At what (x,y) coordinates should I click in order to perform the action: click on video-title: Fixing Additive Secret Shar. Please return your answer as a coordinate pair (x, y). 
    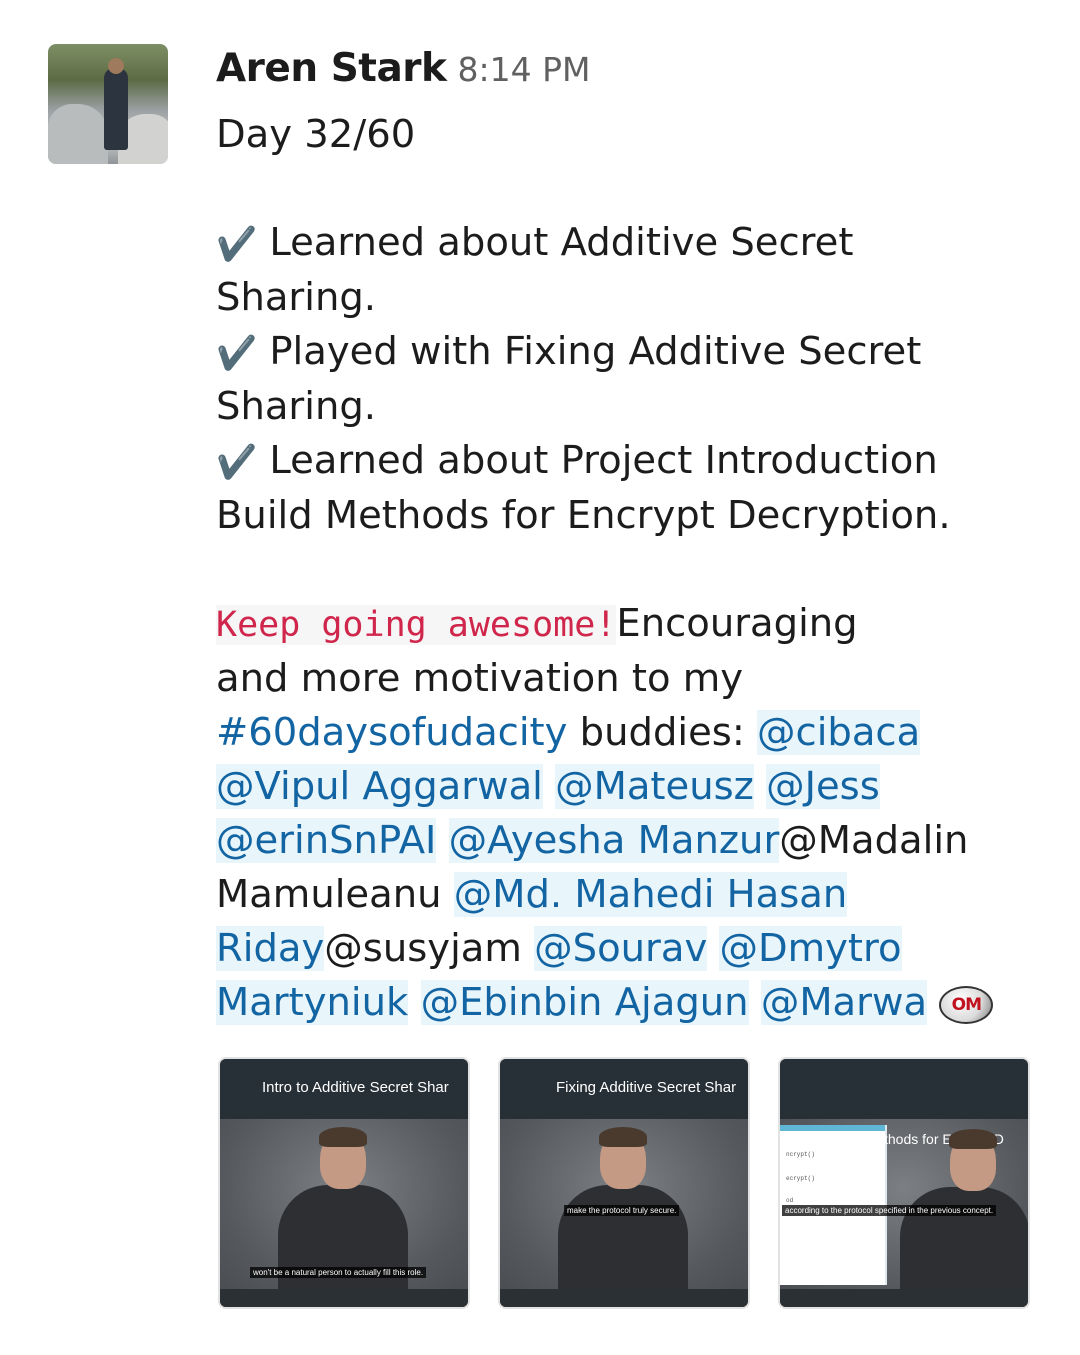
    Looking at the image, I should click on (646, 1087).